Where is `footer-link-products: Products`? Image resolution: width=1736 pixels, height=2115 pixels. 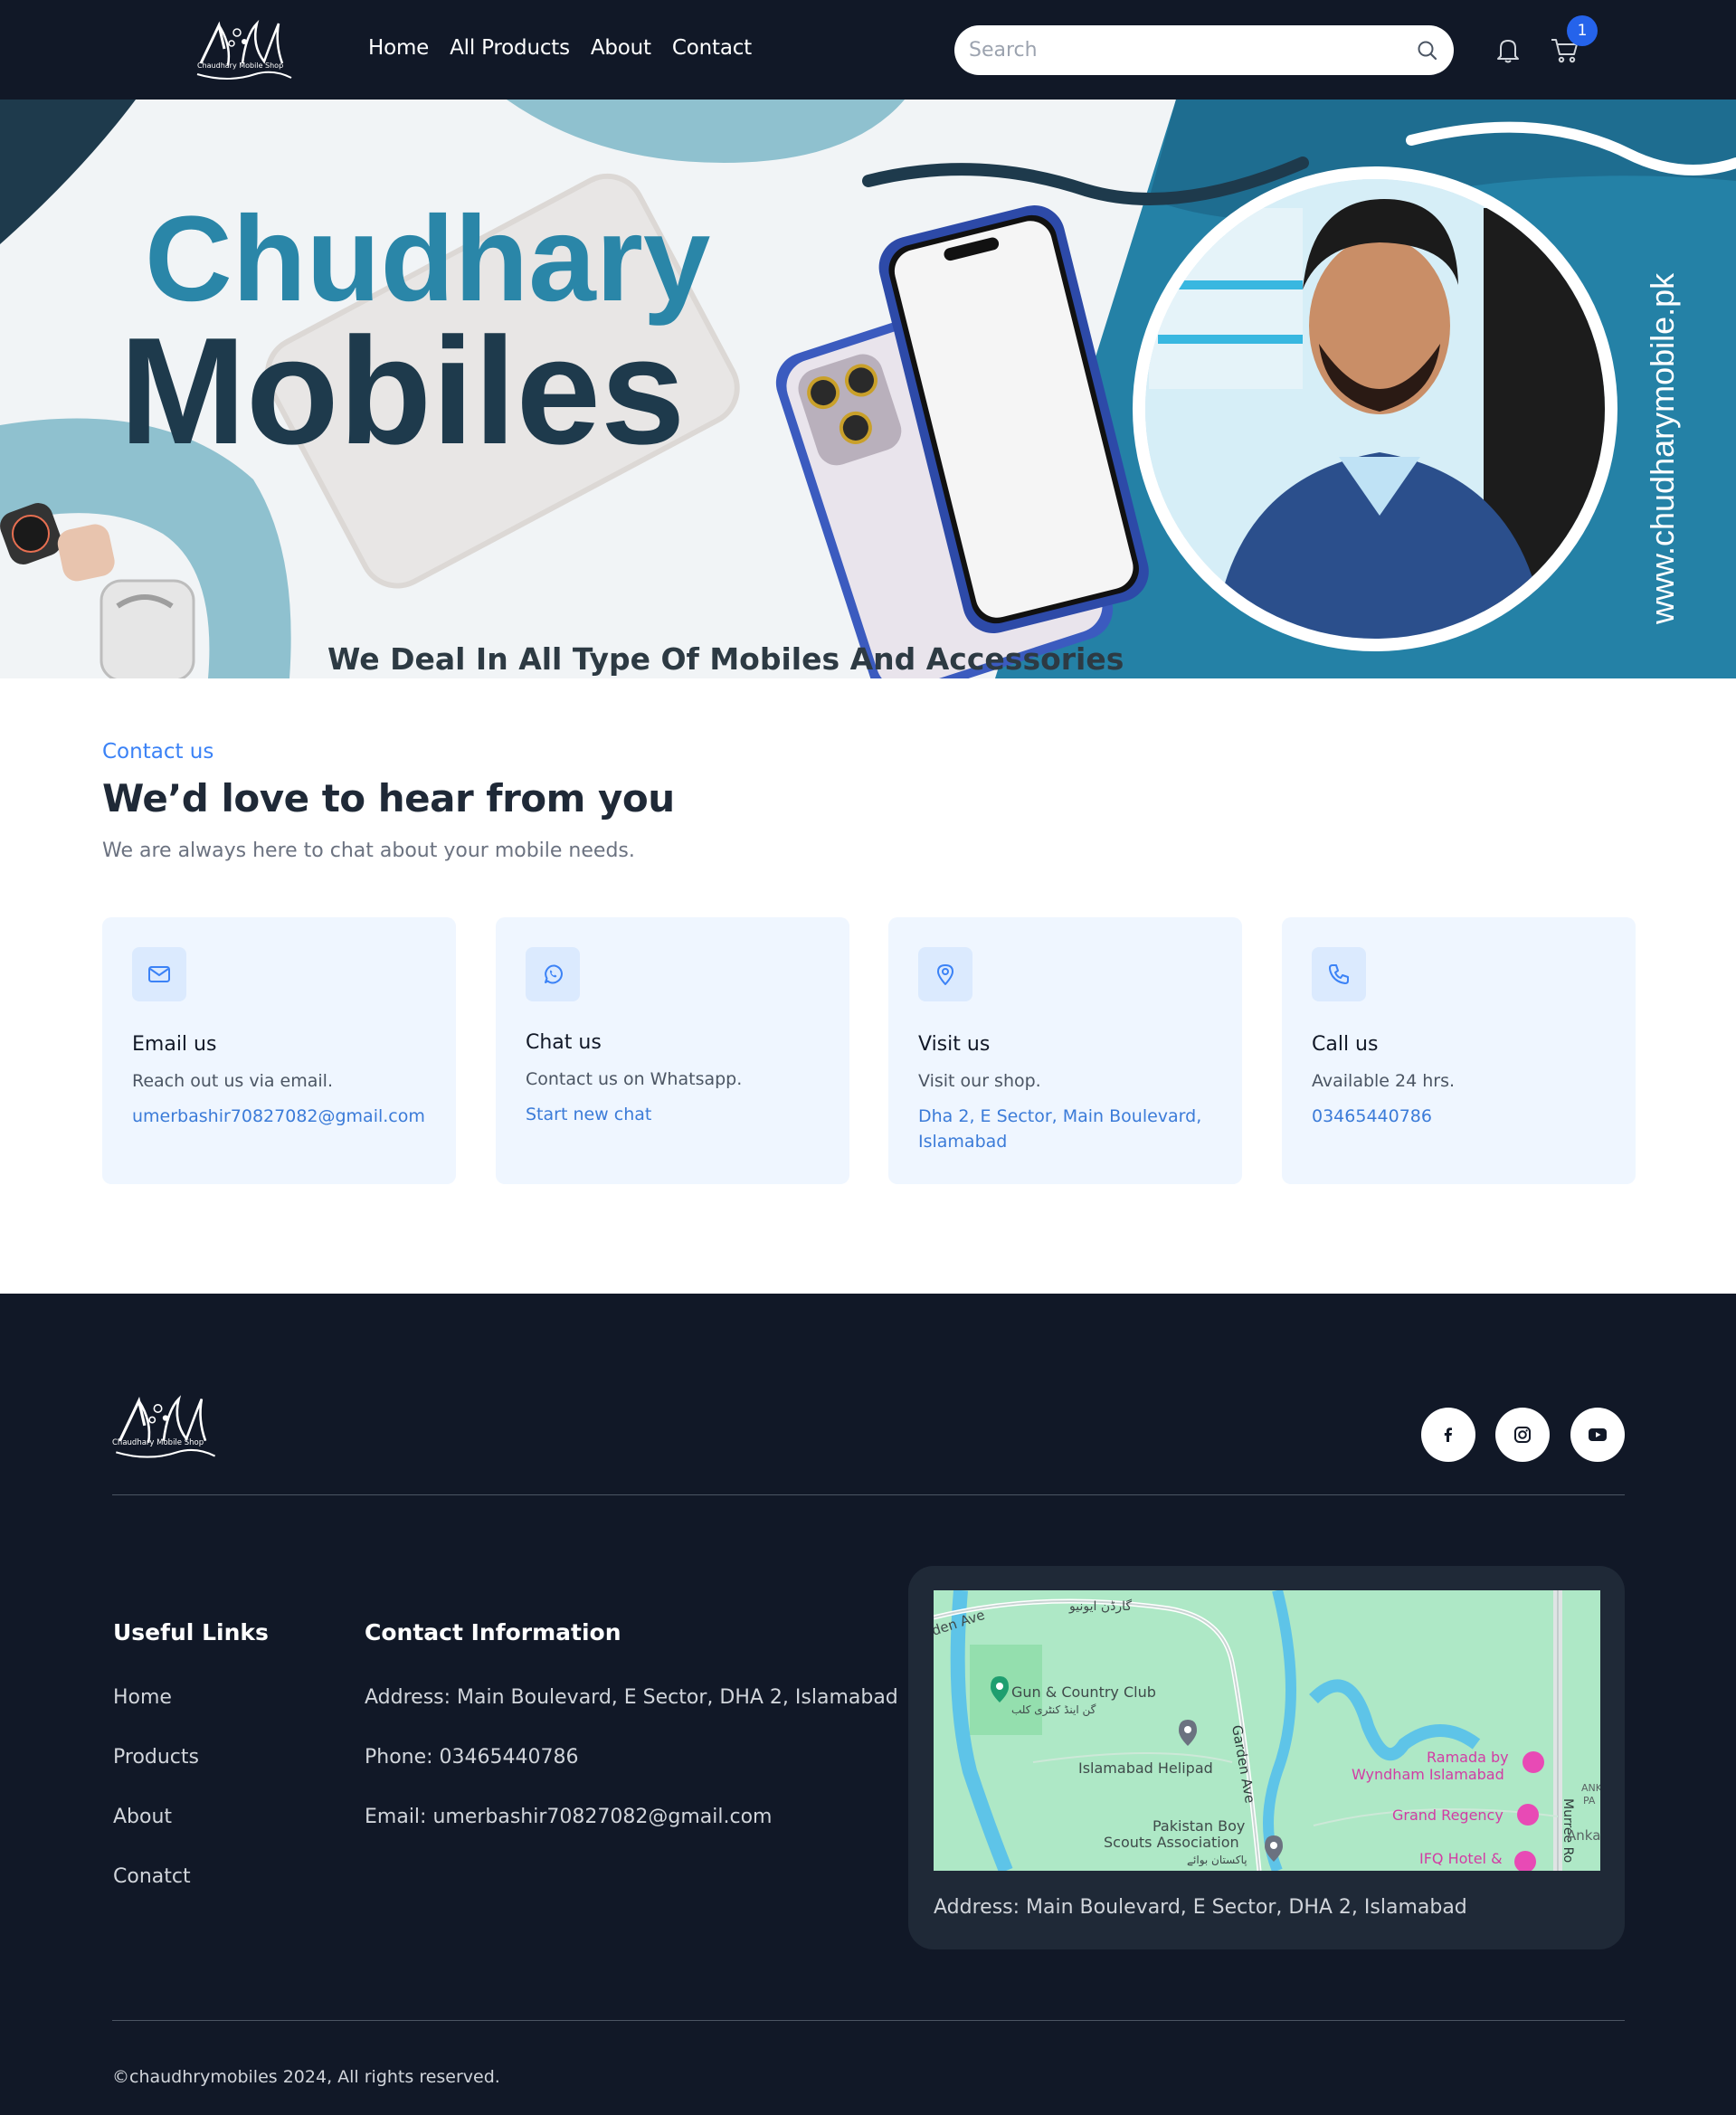 footer-link-products: Products is located at coordinates (156, 1757).